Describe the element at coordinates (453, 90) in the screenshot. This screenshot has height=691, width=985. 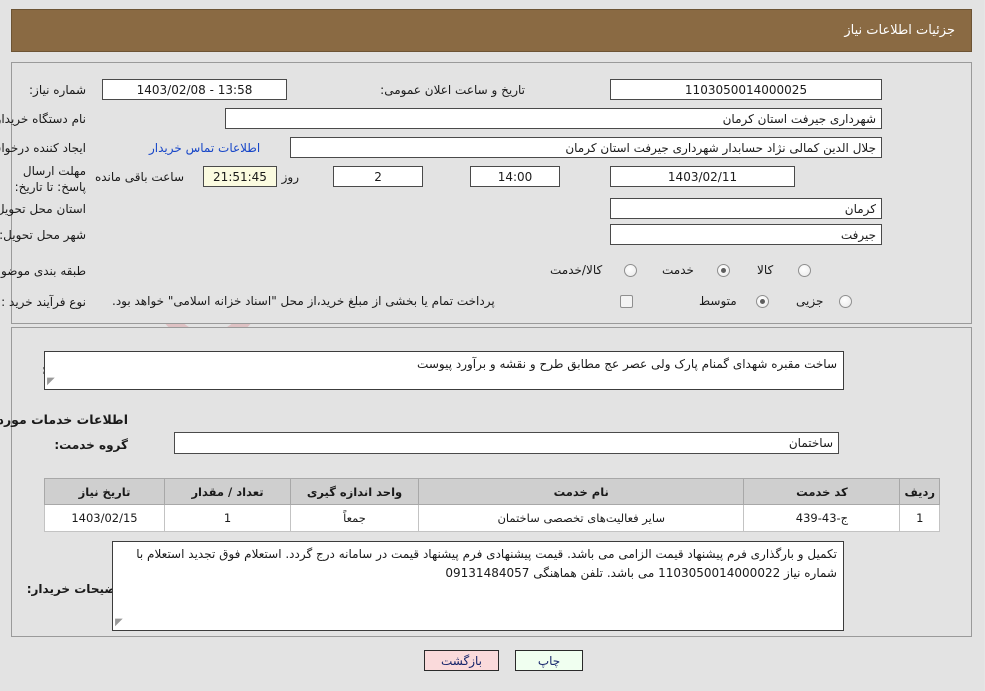
I see `announce-datetime-label: تاریخ و ساعت اعلان عمومی:` at that location.